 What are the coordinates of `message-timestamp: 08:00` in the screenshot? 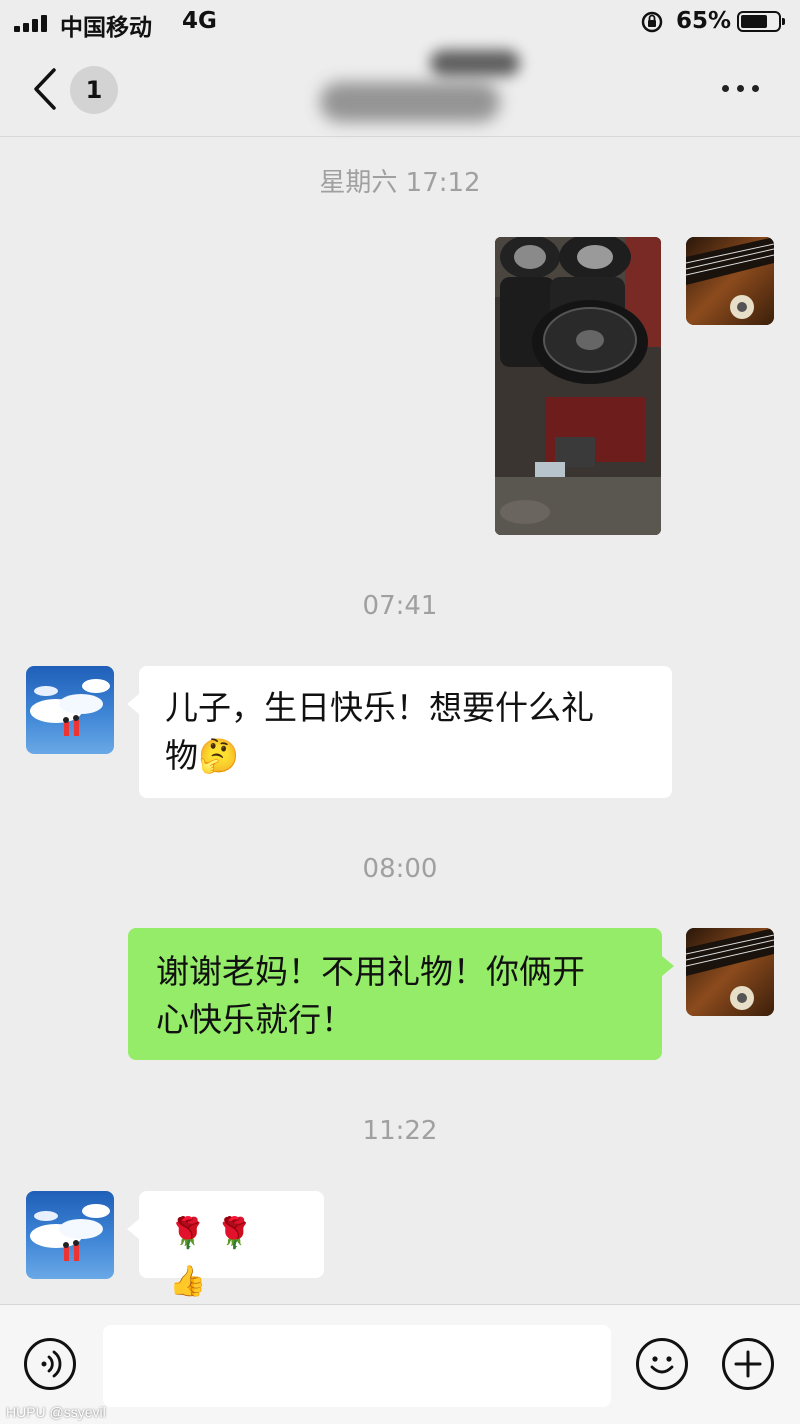 It's located at (400, 869).